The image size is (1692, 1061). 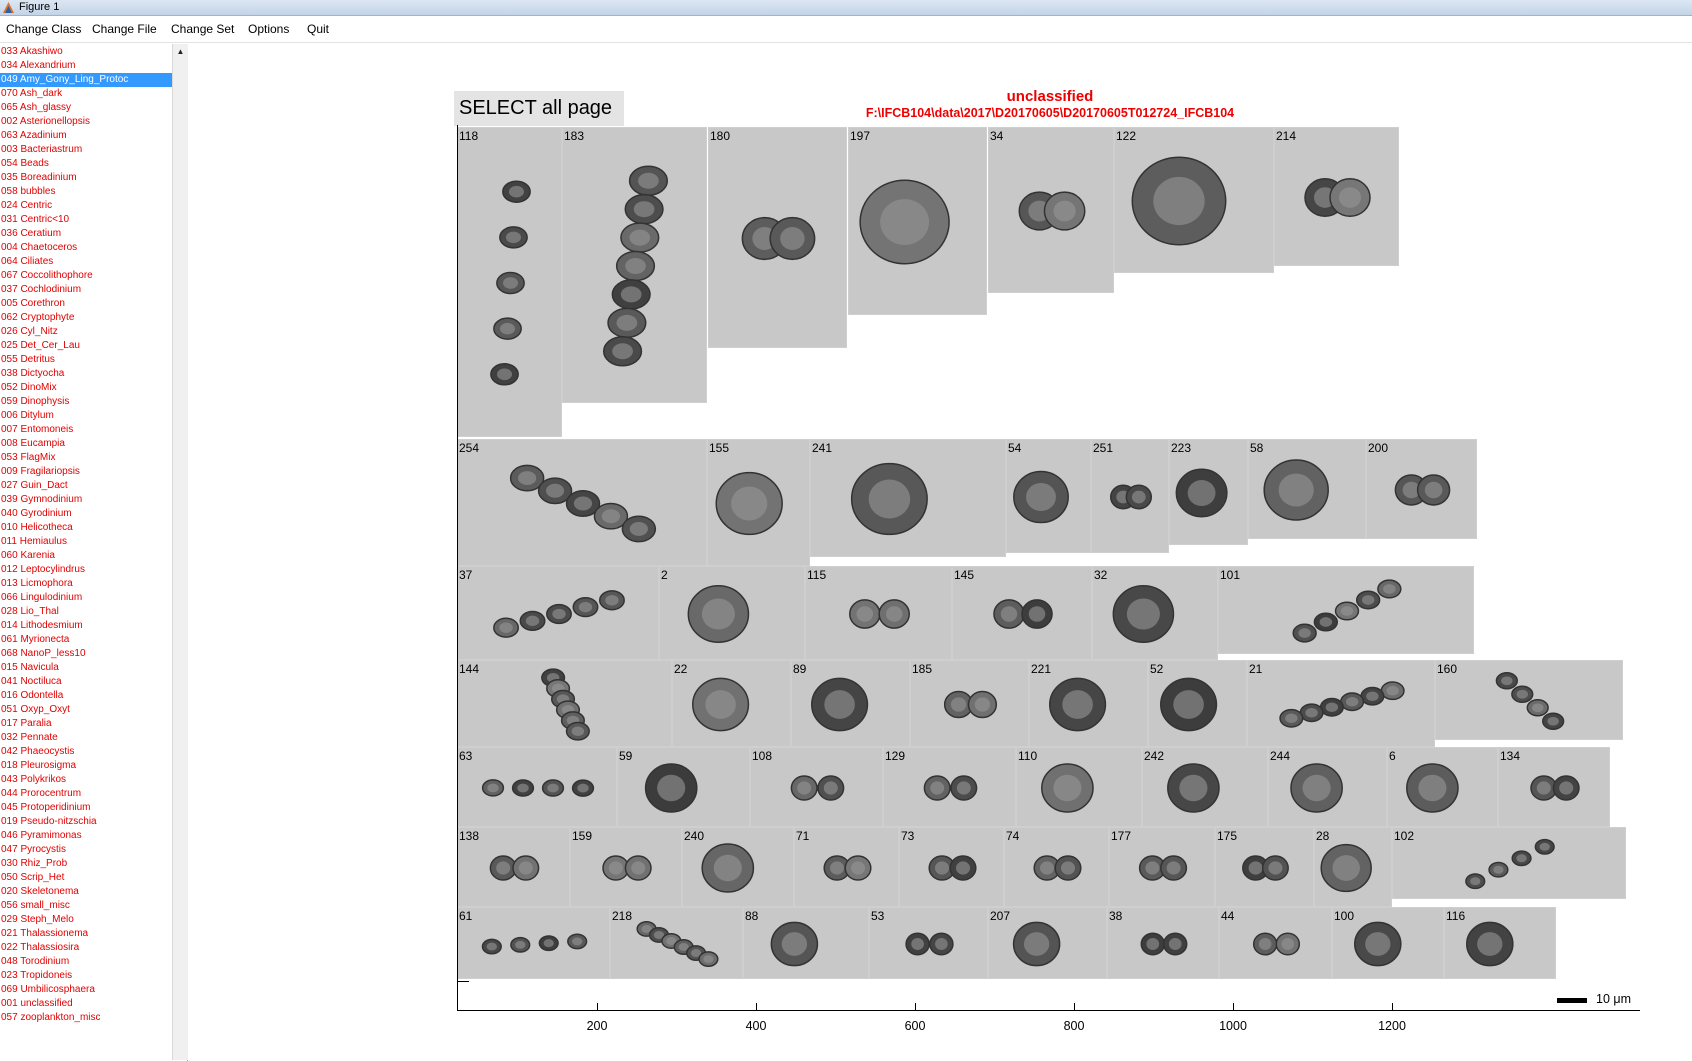 What do you see at coordinates (86, 612) in the screenshot?
I see `class-list-item: 028 Lio_Thal` at bounding box center [86, 612].